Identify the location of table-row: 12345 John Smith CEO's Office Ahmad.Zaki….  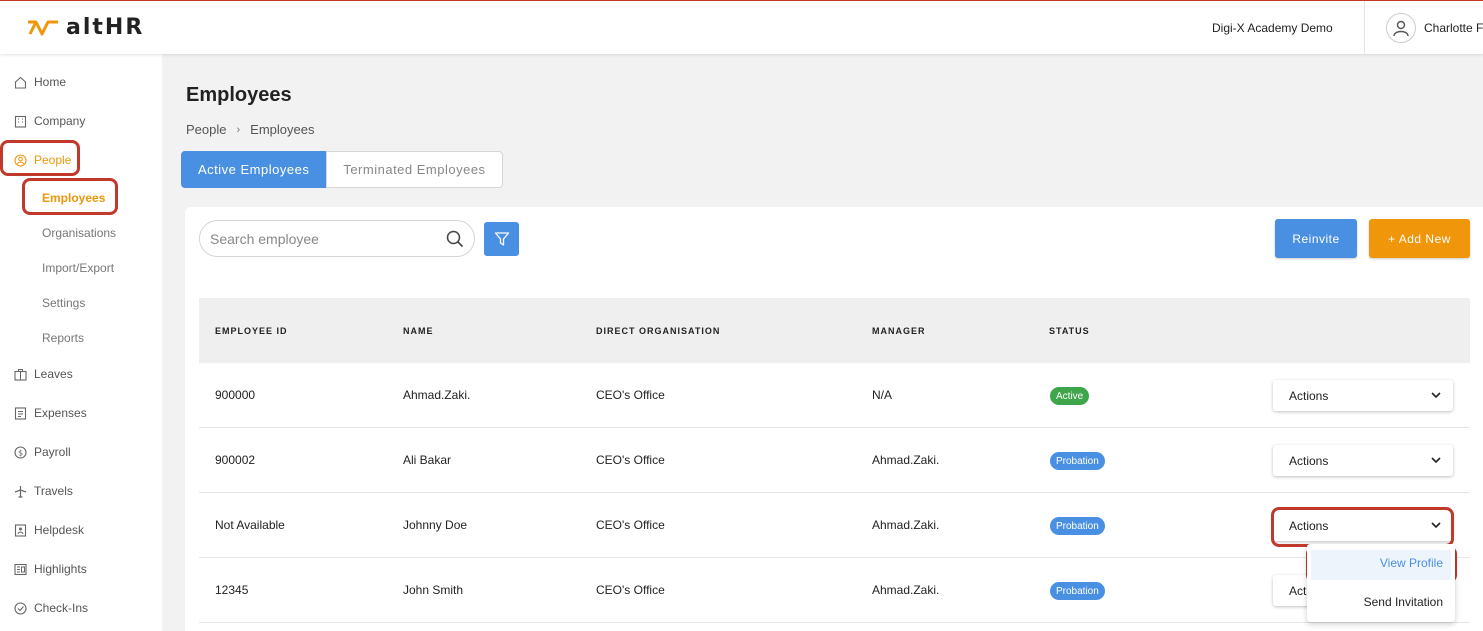
(834, 590).